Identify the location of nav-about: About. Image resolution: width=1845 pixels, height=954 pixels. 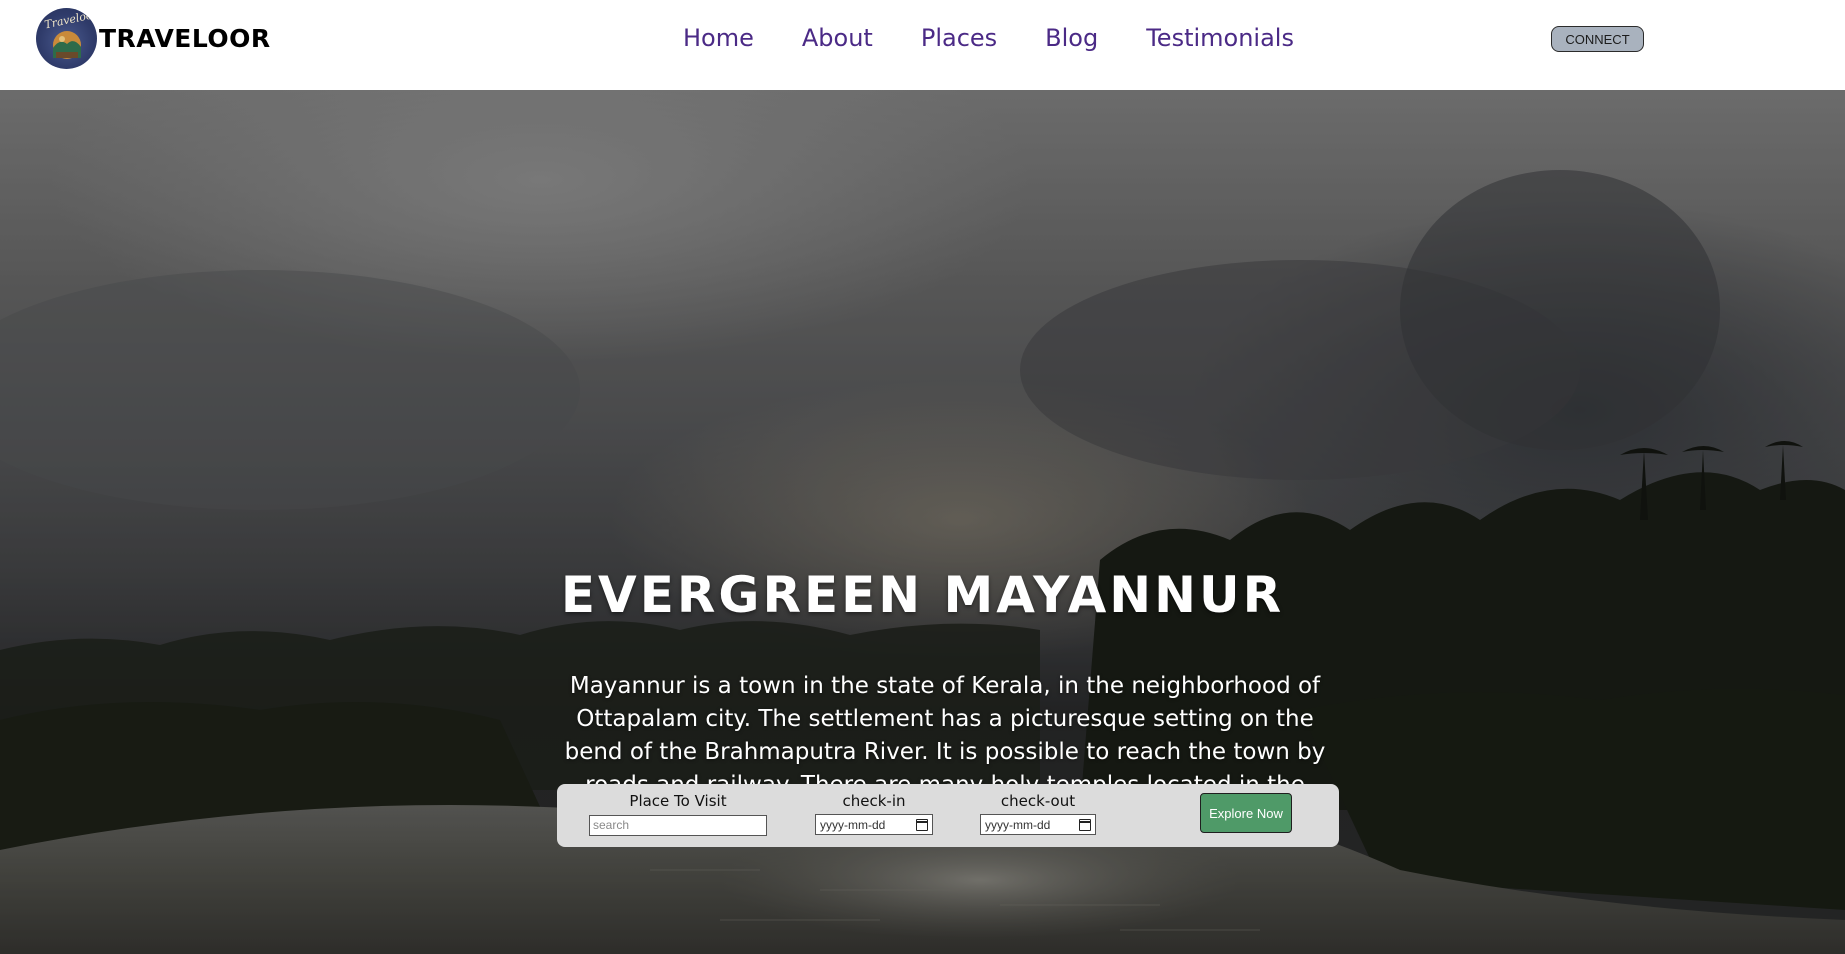
(837, 38).